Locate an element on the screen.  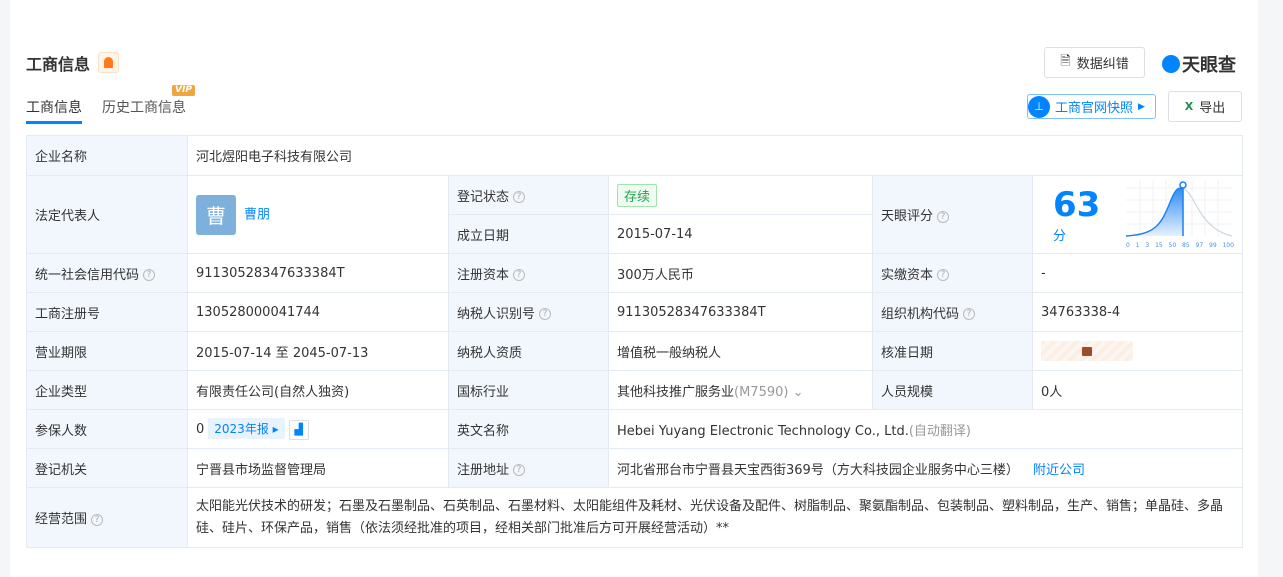
term: 2015-07-14 至 2045-07-13 is located at coordinates (318, 351).